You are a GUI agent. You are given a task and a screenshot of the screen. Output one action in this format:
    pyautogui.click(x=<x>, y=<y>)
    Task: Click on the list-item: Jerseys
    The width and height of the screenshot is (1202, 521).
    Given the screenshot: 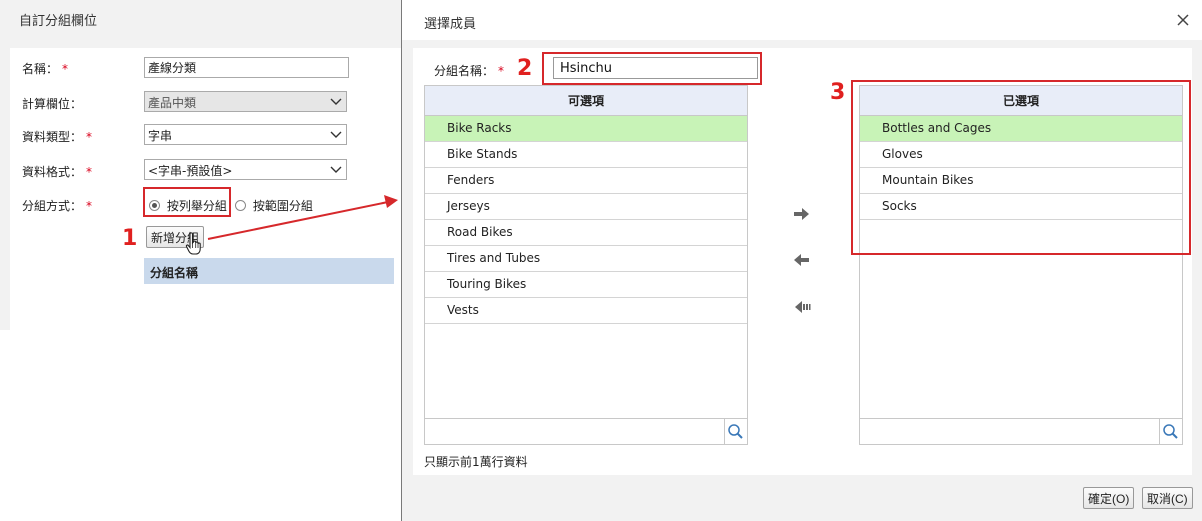 What is the action you would take?
    pyautogui.click(x=586, y=207)
    